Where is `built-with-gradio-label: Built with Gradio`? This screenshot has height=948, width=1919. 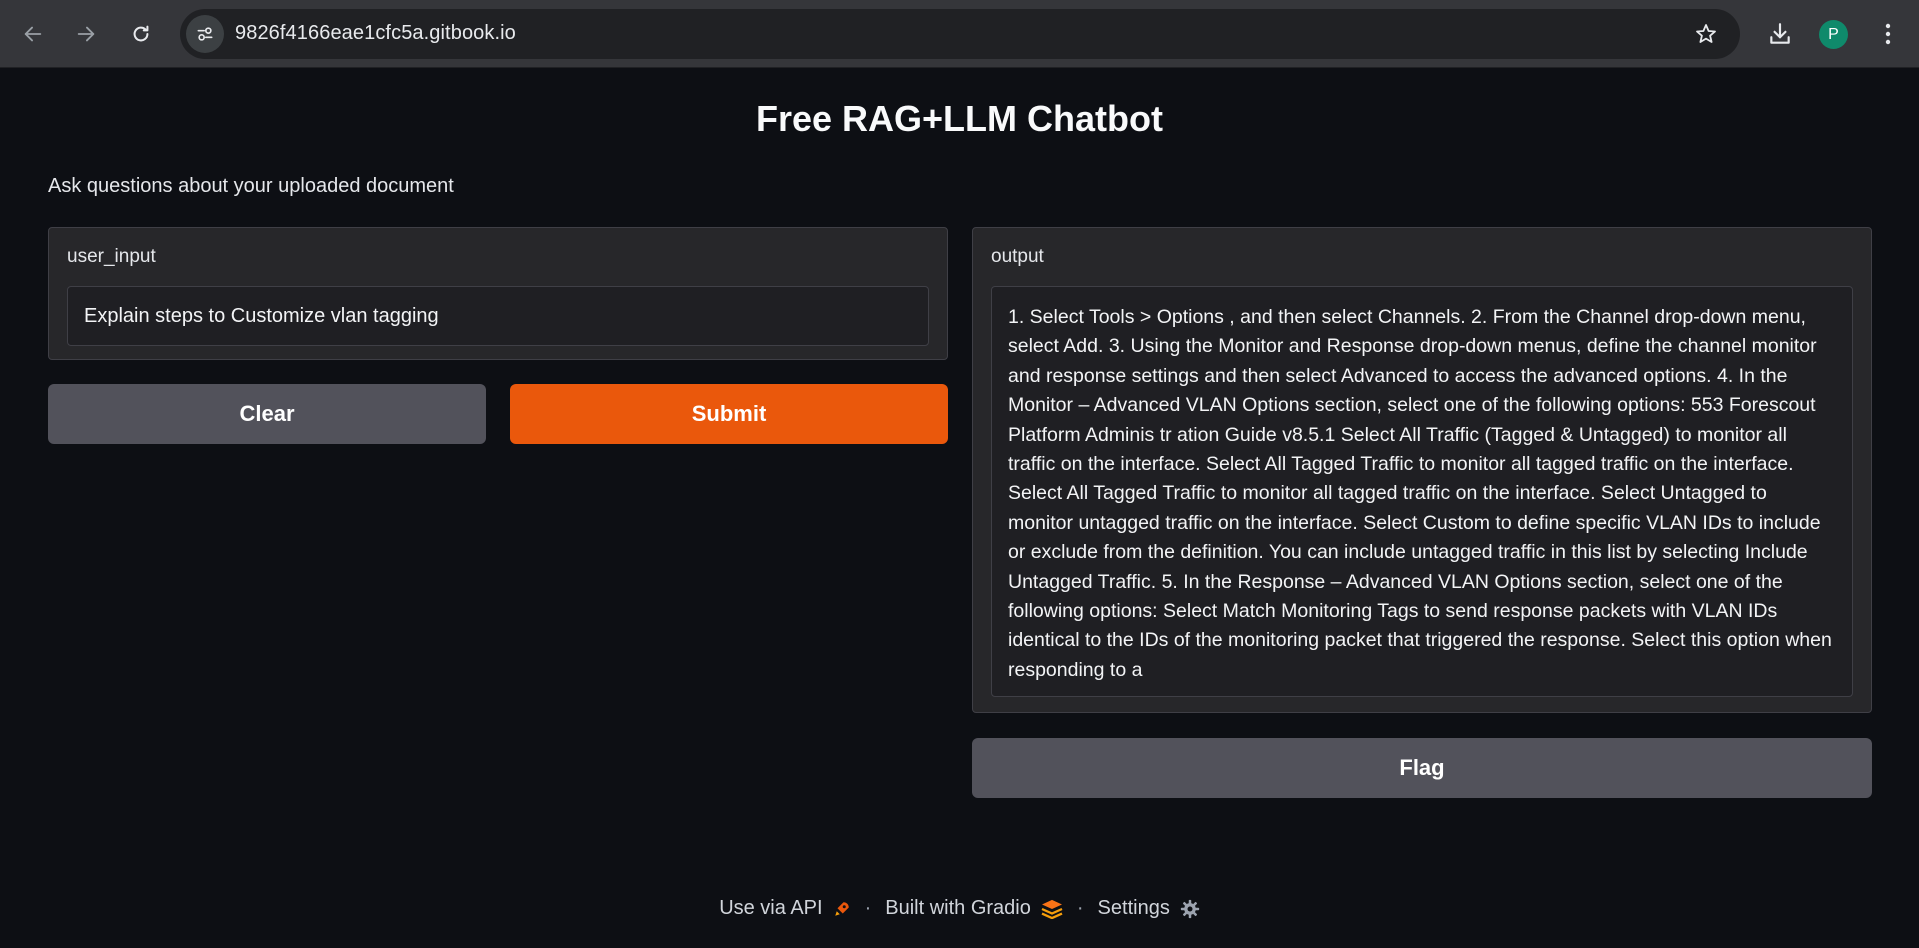
built-with-gradio-label: Built with Gradio is located at coordinates (958, 908).